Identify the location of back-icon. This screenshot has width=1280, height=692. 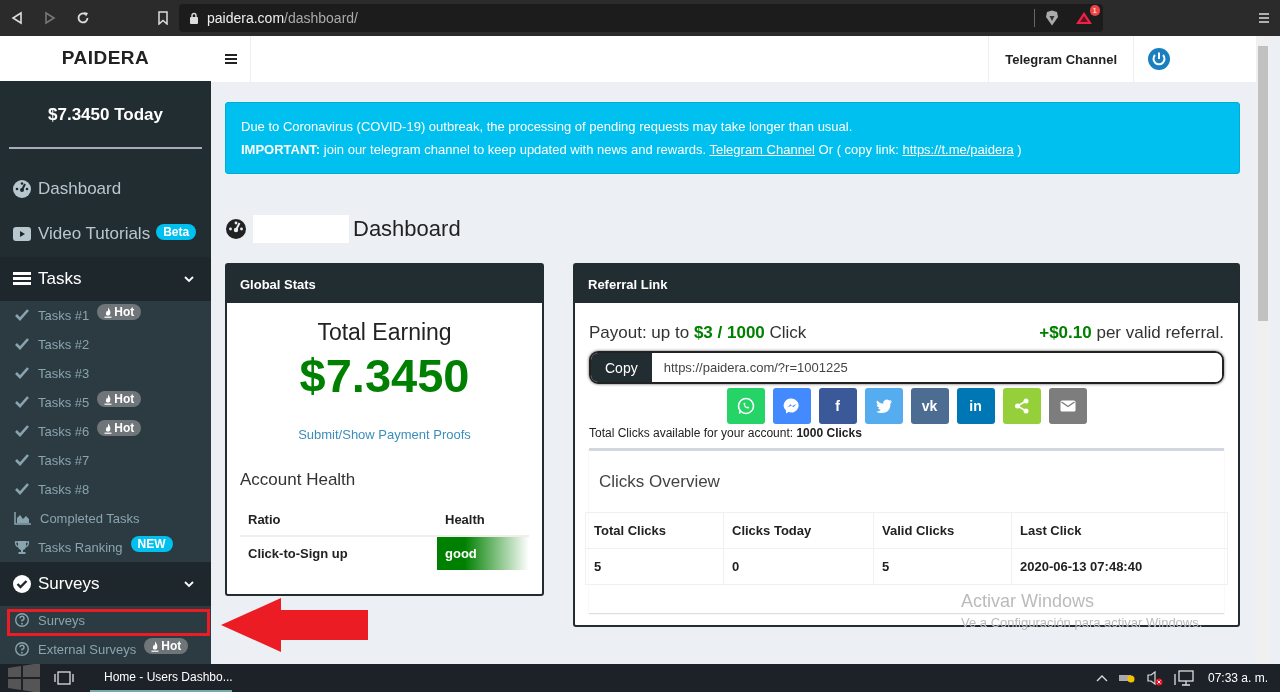
(17, 18).